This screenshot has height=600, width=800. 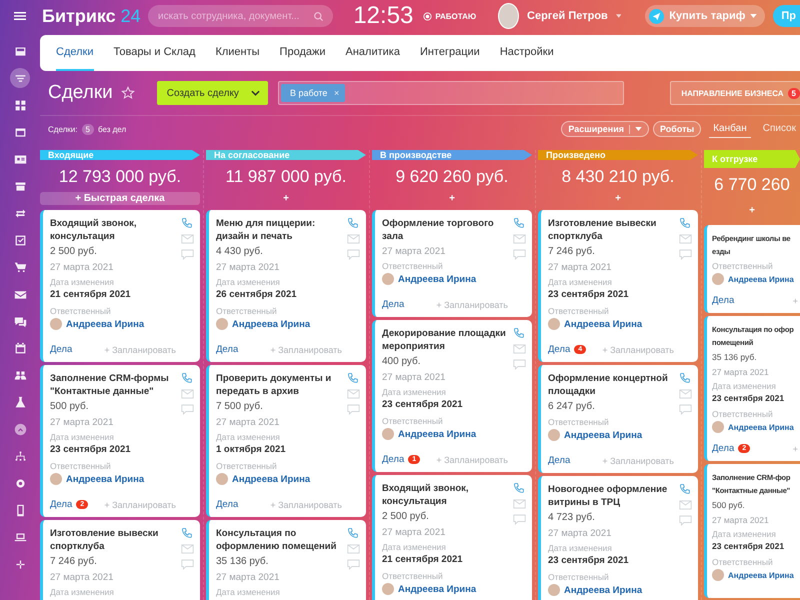 I want to click on deal-title: Проверить документы и передать в архив, so click(x=279, y=385).